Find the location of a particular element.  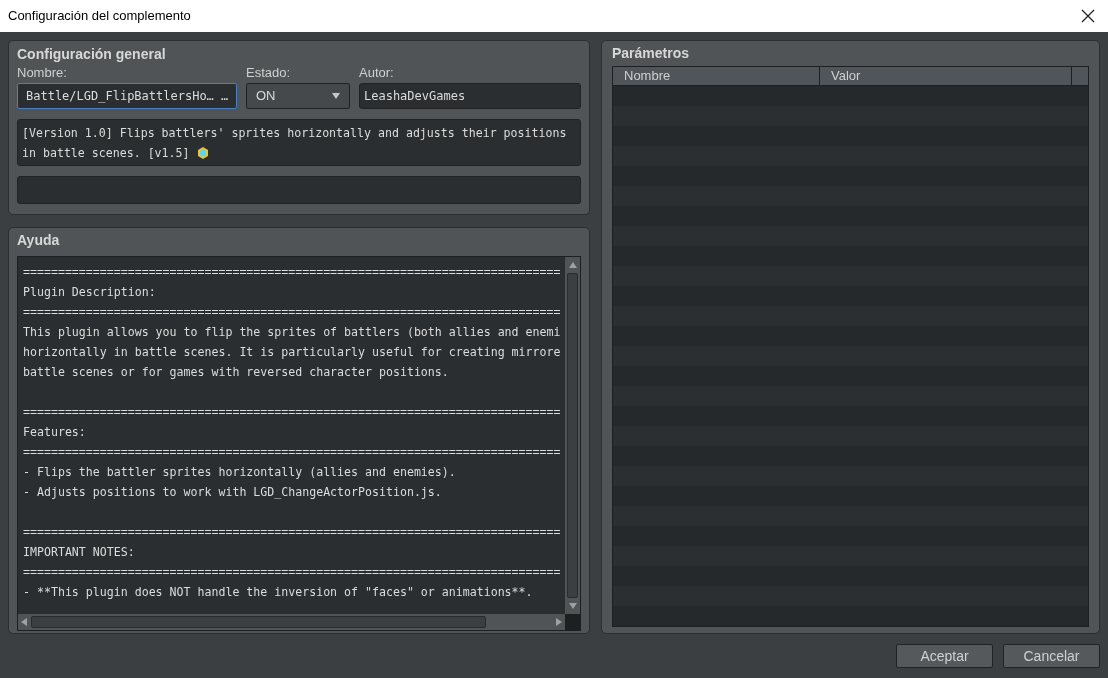

scroll-down-icon is located at coordinates (572, 606).